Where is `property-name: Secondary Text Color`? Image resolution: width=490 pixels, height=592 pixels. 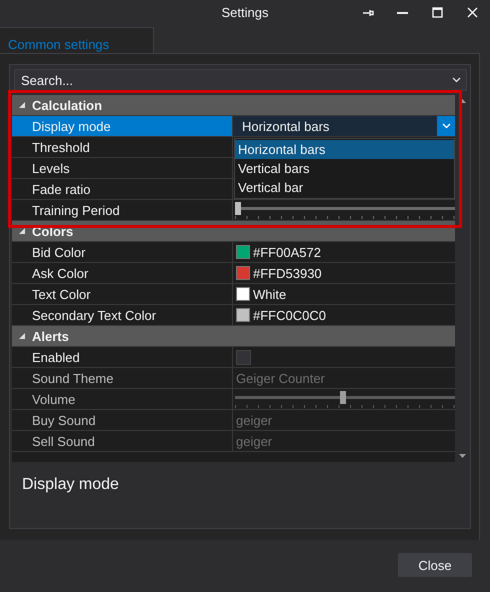 property-name: Secondary Text Color is located at coordinates (122, 315).